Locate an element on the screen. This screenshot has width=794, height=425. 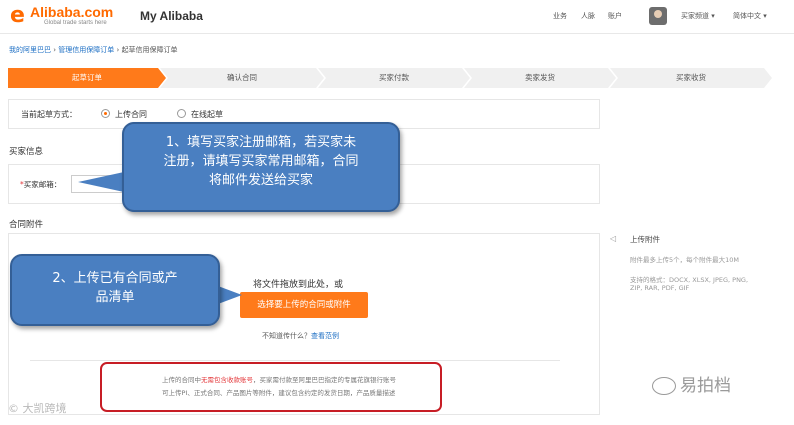
step-seller-ship: 卖家发货 is located at coordinates (540, 78).